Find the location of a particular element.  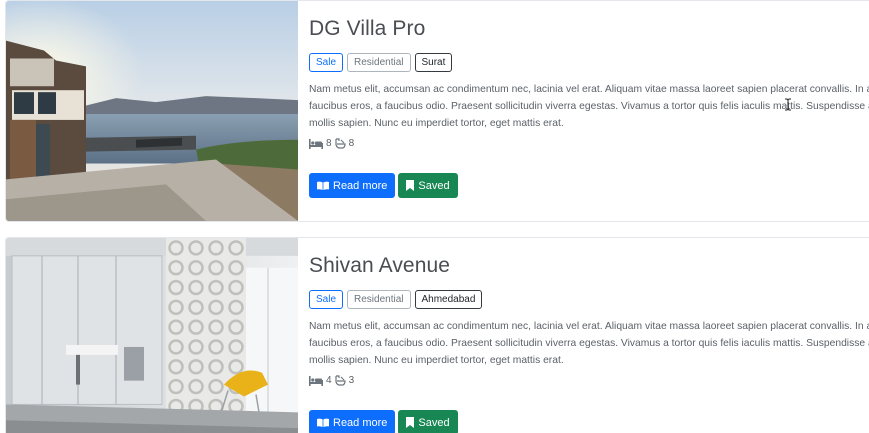

text-cursor-icon is located at coordinates (788, 104).